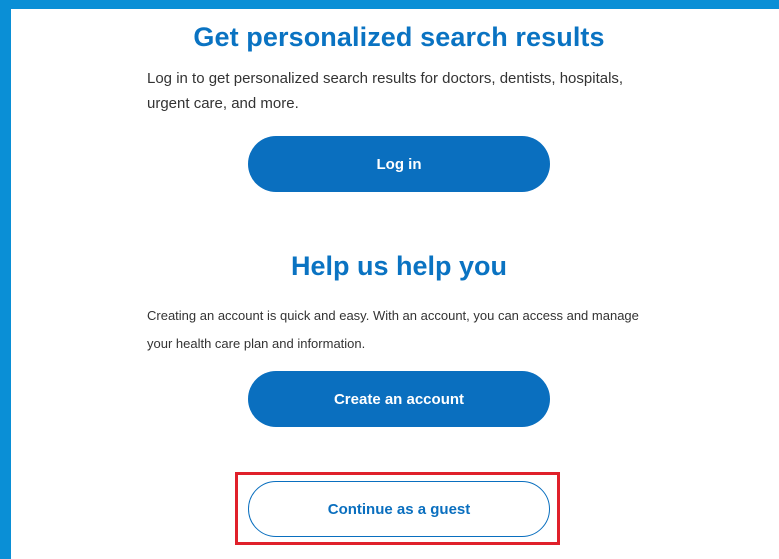  Describe the element at coordinates (399, 399) in the screenshot. I see `create-account-button: Create an account` at that location.